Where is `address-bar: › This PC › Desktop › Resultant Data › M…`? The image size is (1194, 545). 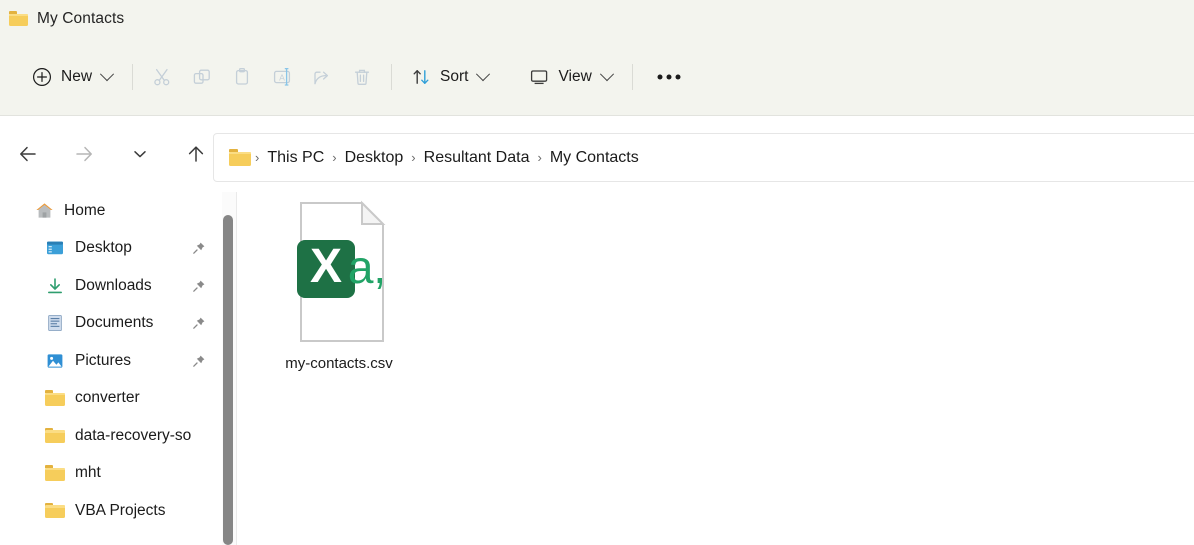
address-bar: › This PC › Desktop › Resultant Data › M… is located at coordinates (703, 157).